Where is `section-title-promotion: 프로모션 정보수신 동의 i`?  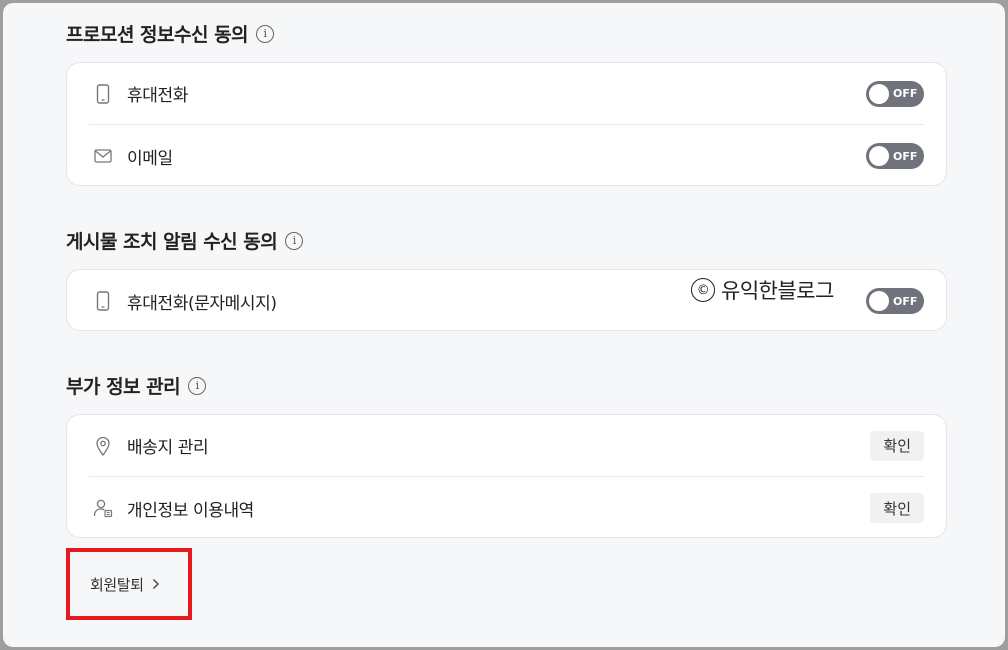 section-title-promotion: 프로모션 정보수신 동의 i is located at coordinates (170, 33).